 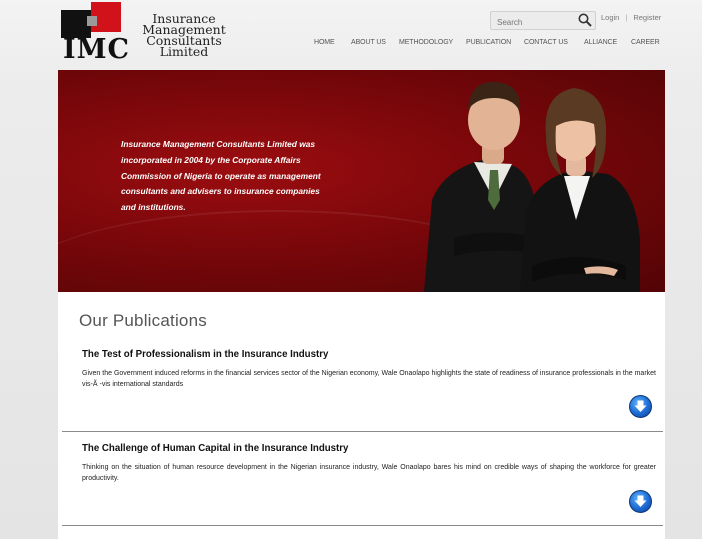 I want to click on login-link: Login, so click(x=610, y=17).